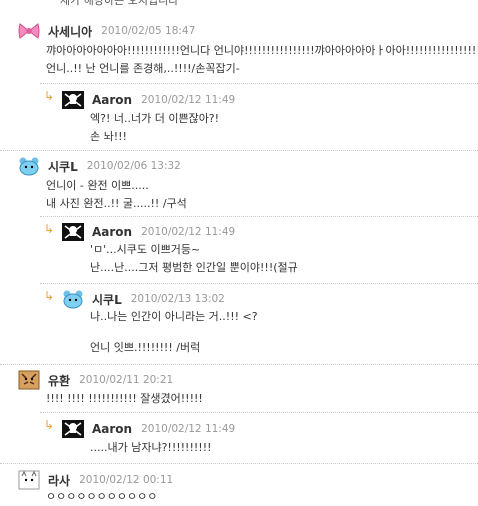 The image size is (478, 506). I want to click on comment-date: 2010/02/06 13:32, so click(133, 166).